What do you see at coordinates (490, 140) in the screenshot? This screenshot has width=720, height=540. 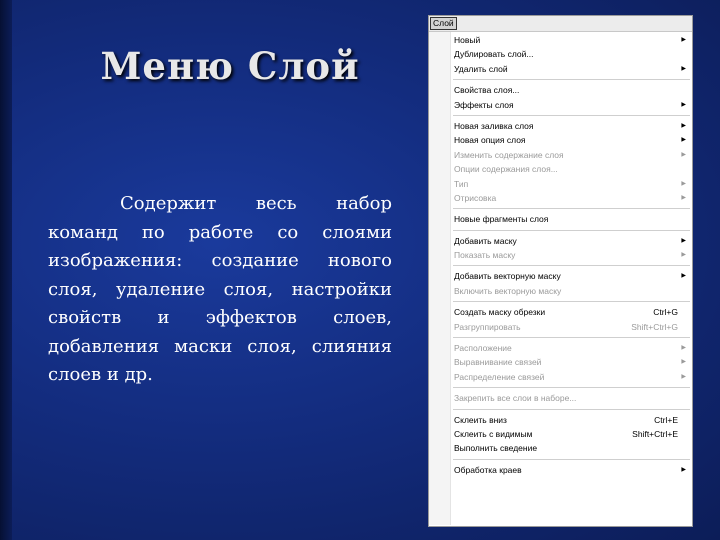 I see `menu-item-label: Новая опция слоя` at bounding box center [490, 140].